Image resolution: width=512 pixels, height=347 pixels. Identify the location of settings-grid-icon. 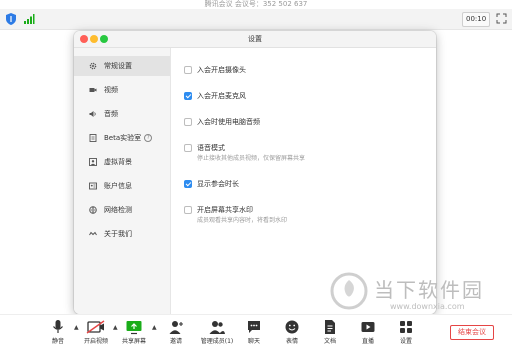
(406, 327).